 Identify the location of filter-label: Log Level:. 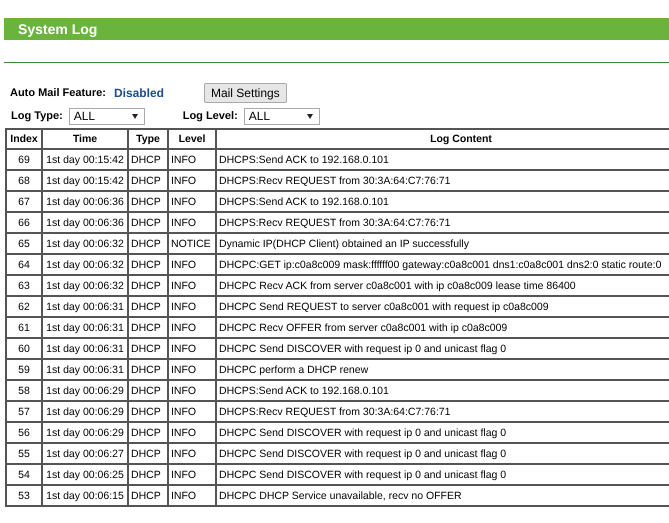
(210, 116).